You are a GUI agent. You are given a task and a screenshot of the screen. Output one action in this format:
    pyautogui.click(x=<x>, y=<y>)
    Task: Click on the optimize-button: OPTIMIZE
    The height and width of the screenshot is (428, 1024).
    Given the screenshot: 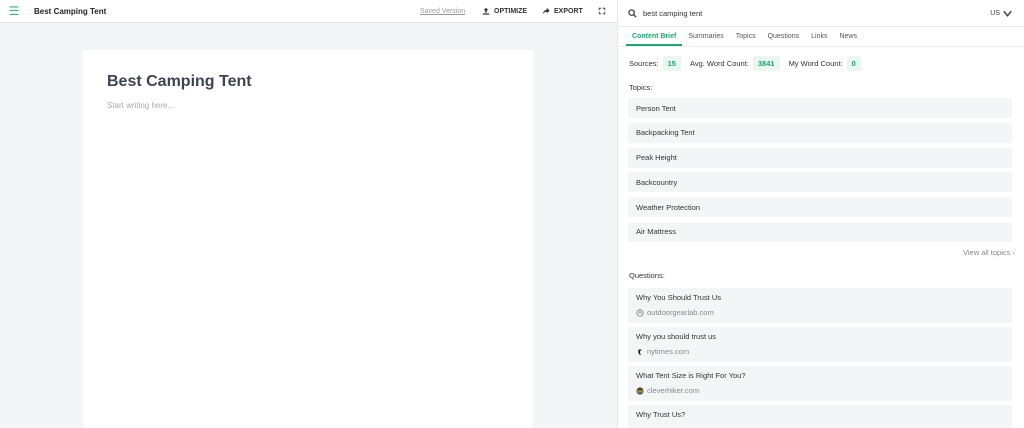 What is the action you would take?
    pyautogui.click(x=504, y=11)
    